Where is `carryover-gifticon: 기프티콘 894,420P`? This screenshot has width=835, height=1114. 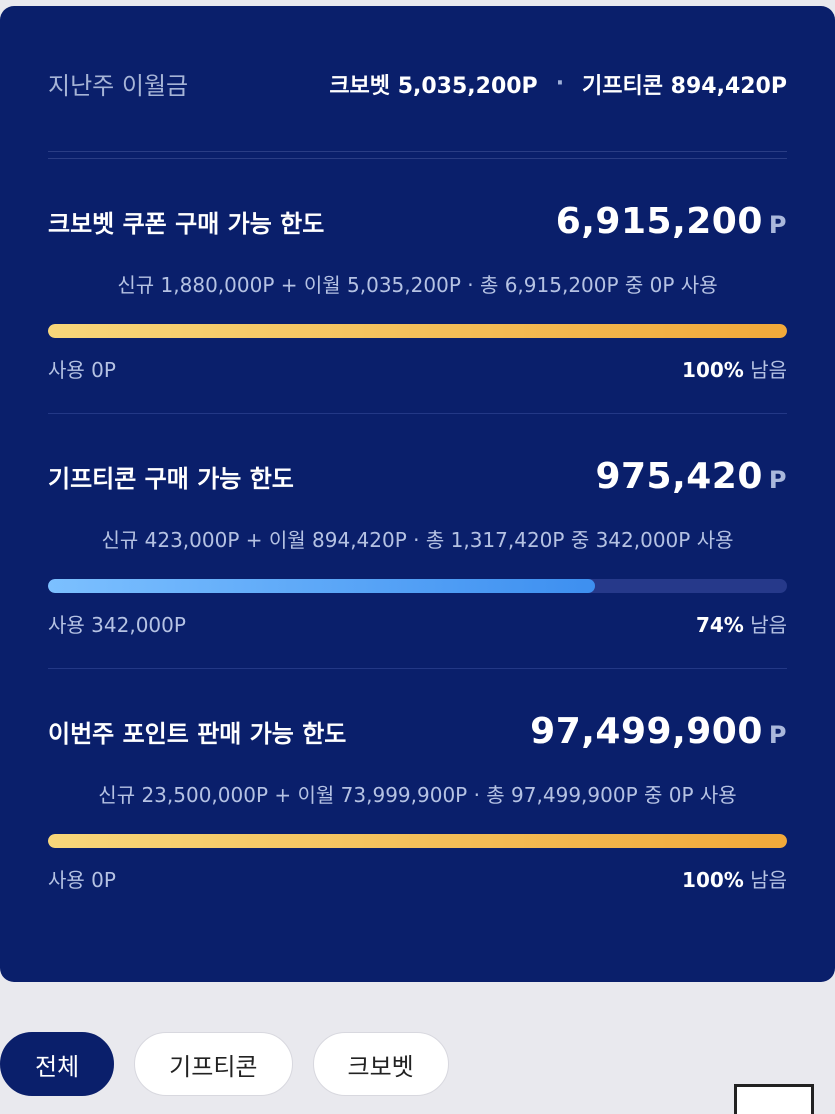
carryover-gifticon: 기프티콘 894,420P is located at coordinates (684, 86).